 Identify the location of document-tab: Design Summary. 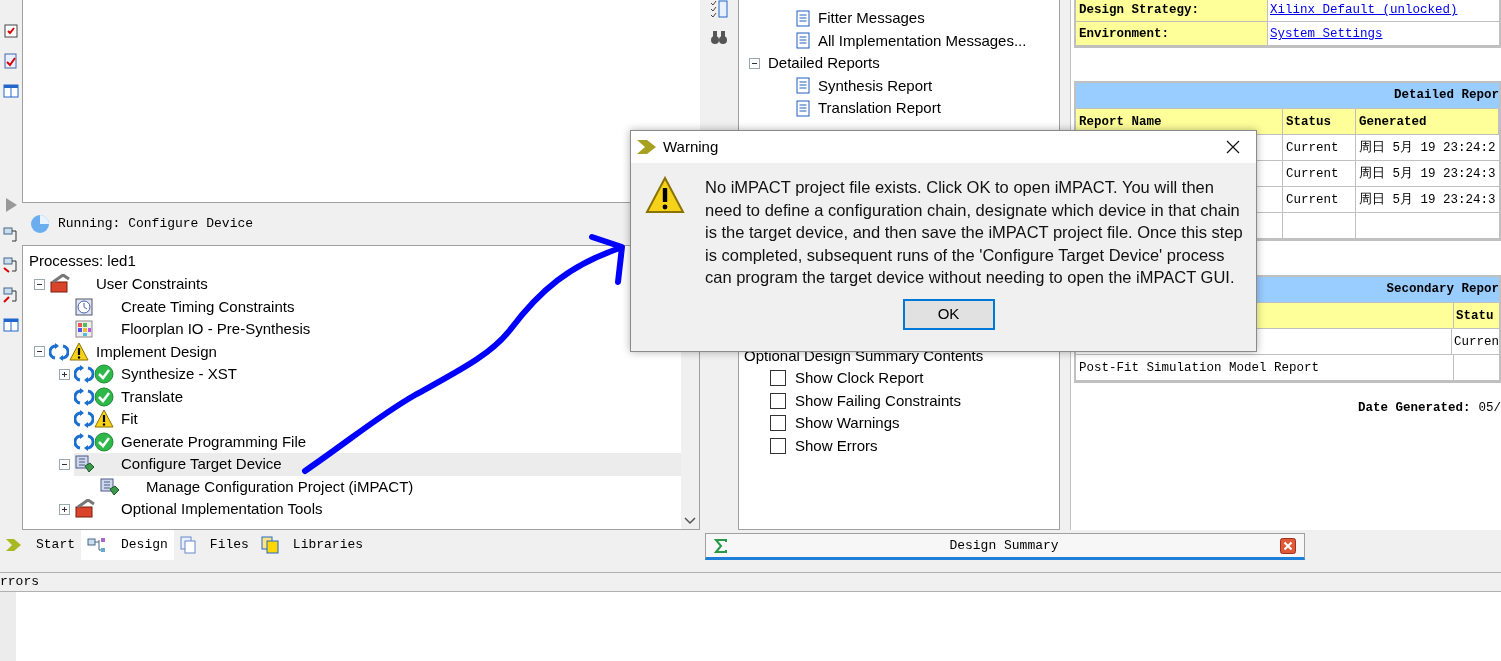
(1005, 546).